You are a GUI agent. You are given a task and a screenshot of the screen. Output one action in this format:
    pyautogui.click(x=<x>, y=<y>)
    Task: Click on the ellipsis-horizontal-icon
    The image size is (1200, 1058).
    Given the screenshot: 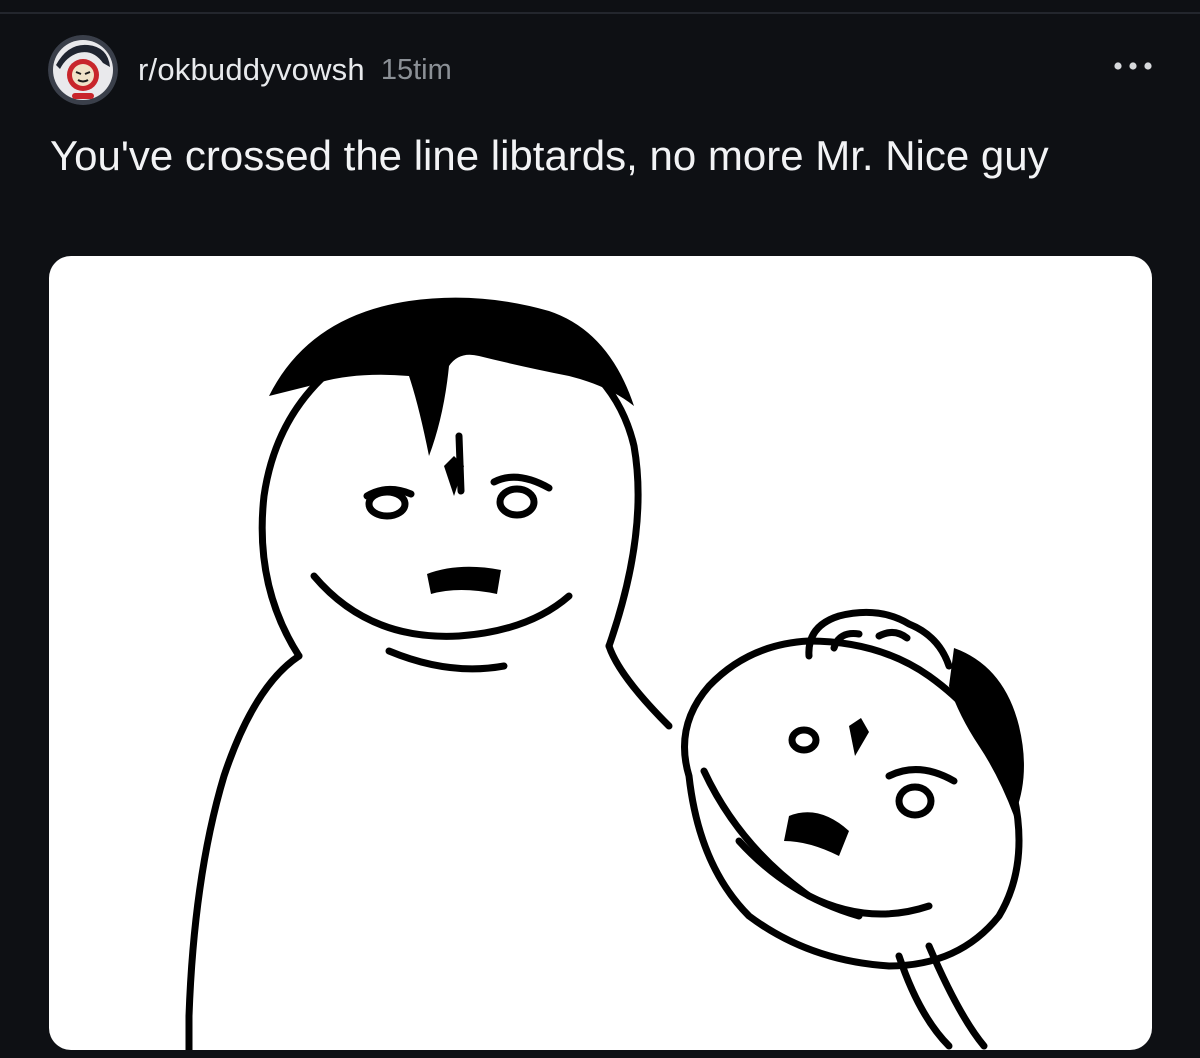 What is the action you would take?
    pyautogui.click(x=1133, y=66)
    